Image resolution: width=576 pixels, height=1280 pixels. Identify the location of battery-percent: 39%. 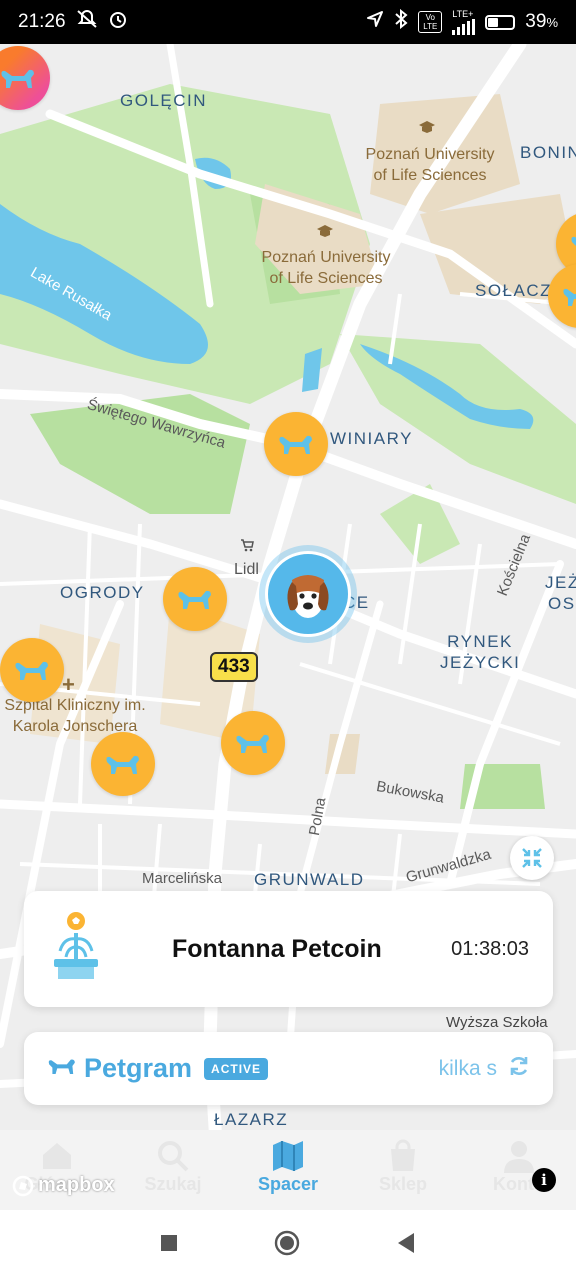
(541, 21).